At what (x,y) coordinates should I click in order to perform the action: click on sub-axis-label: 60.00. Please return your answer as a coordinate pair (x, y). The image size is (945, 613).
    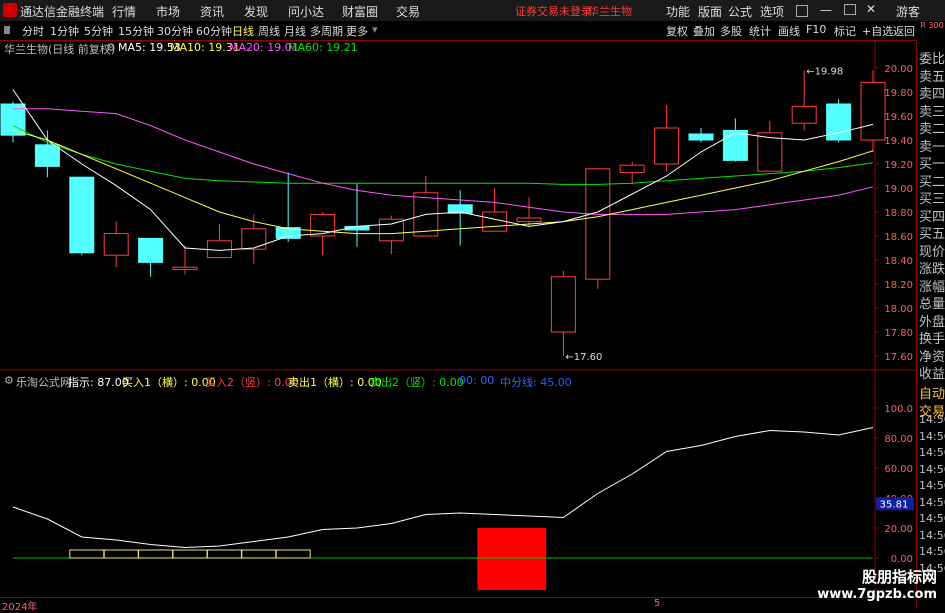
    Looking at the image, I should click on (898, 469).